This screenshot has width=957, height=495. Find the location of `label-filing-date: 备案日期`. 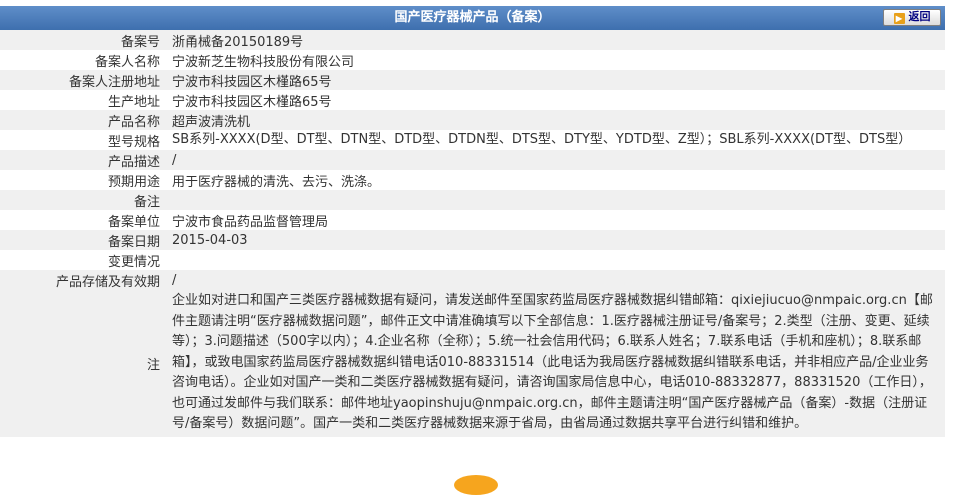

label-filing-date: 备案日期 is located at coordinates (83, 240).